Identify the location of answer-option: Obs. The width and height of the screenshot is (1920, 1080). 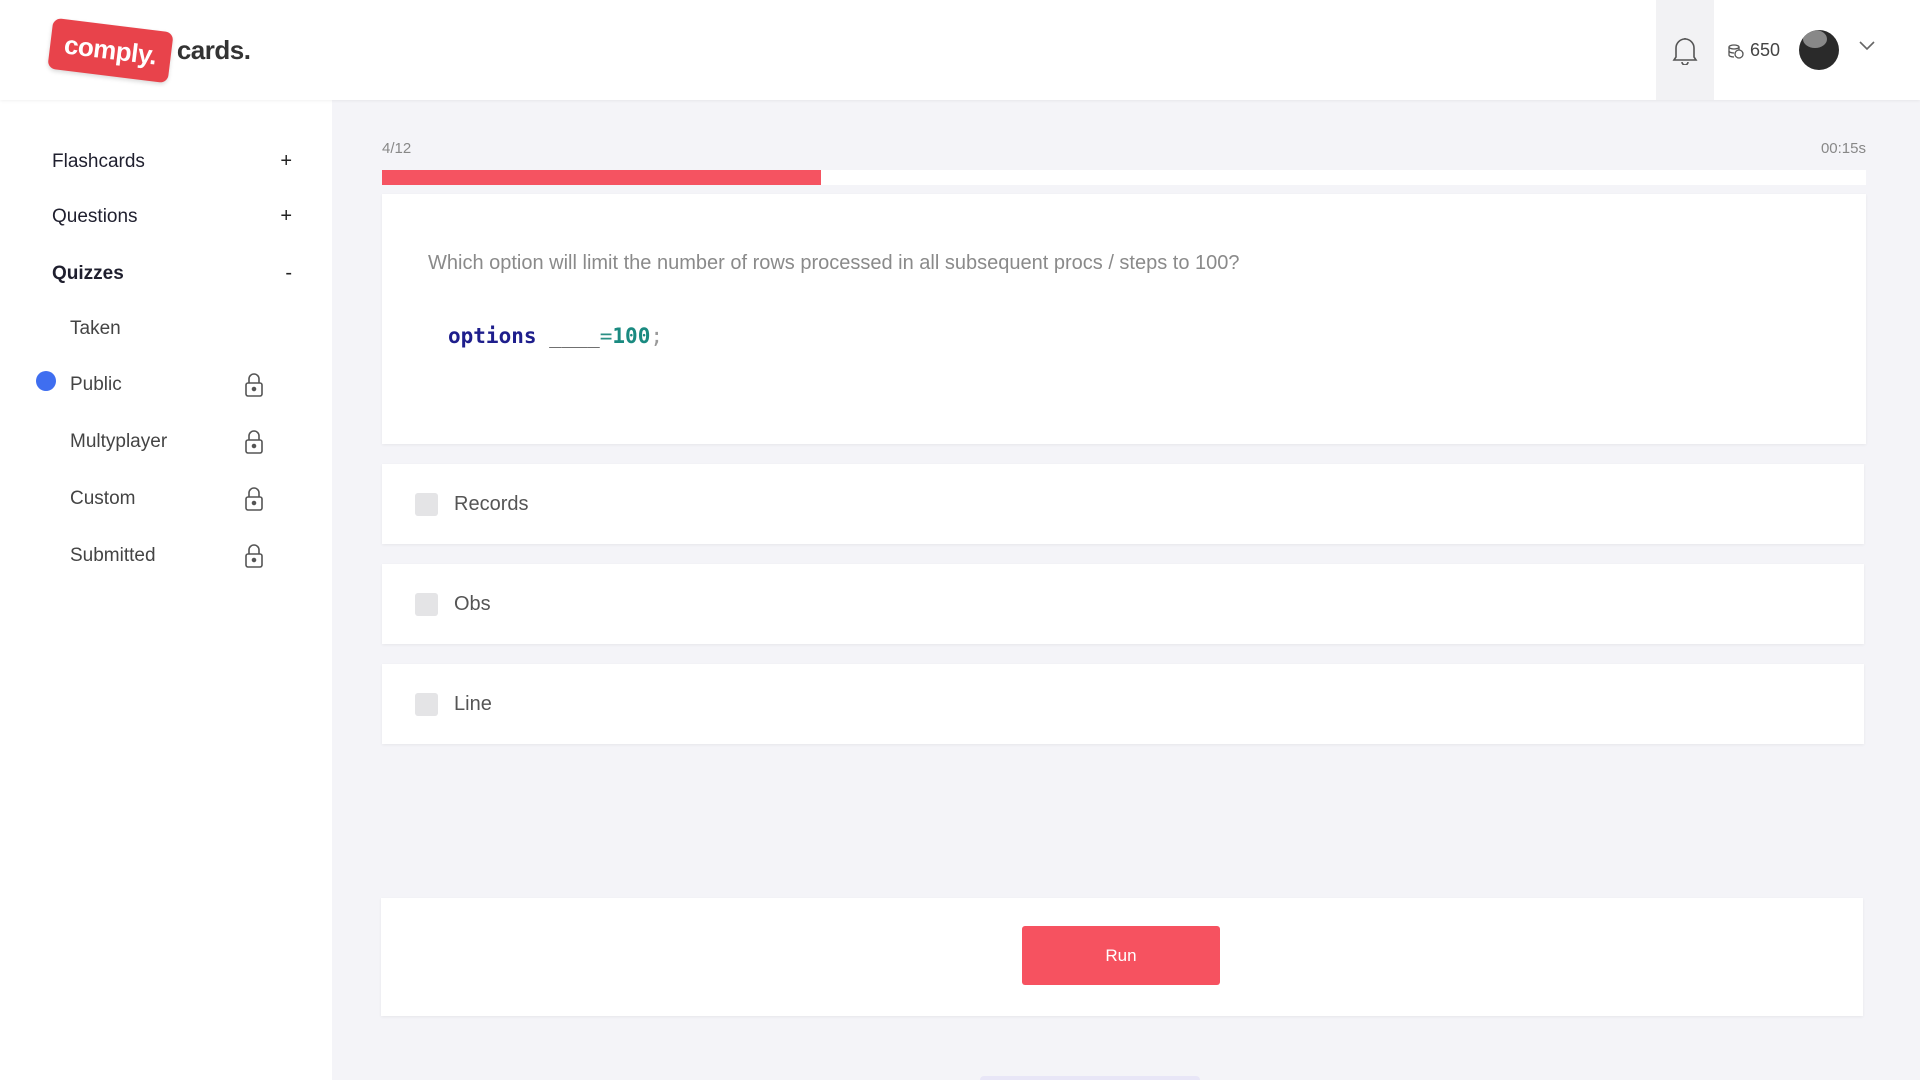
(1123, 604).